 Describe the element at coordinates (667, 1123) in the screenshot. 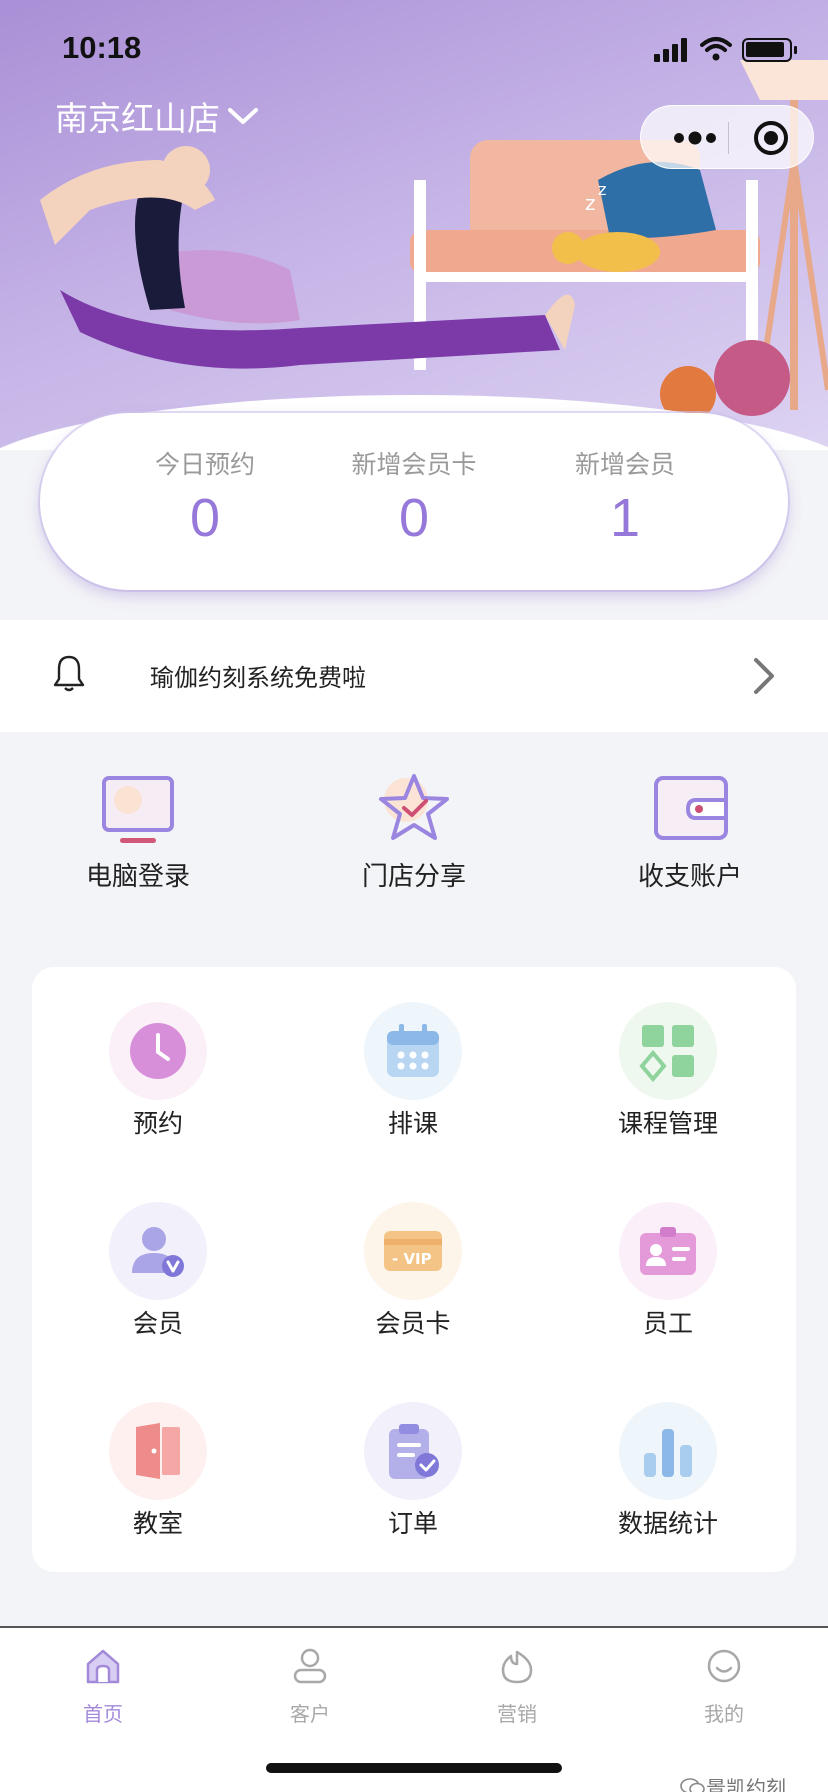

I see `grid-item-label: 课程管理` at that location.